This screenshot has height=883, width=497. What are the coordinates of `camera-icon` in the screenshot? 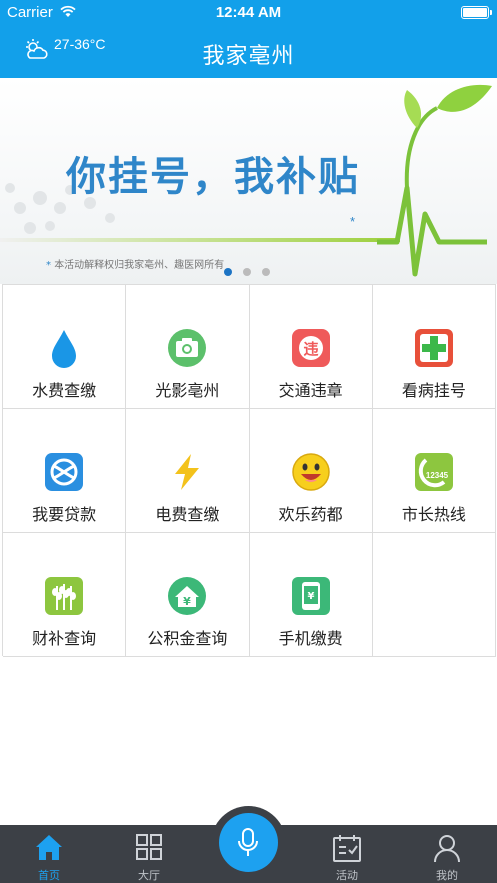 It's located at (187, 348).